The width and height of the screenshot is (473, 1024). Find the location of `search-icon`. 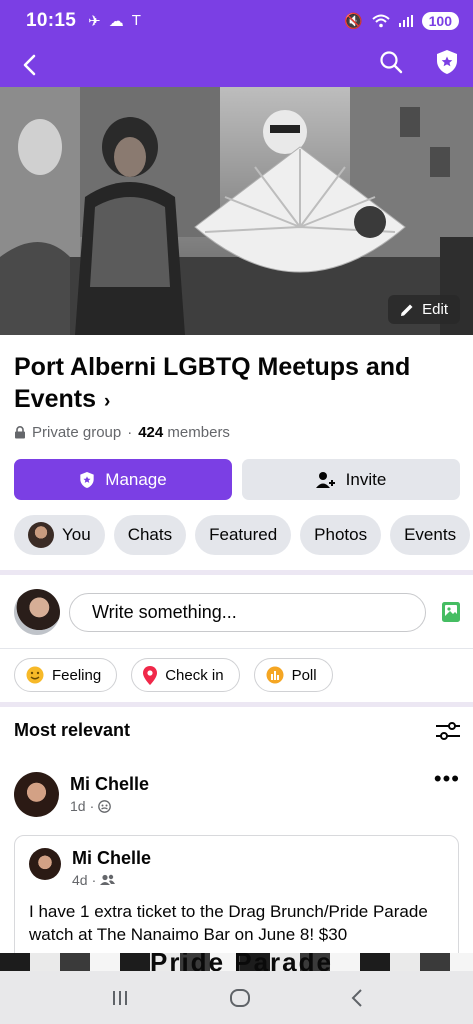

search-icon is located at coordinates (391, 62).